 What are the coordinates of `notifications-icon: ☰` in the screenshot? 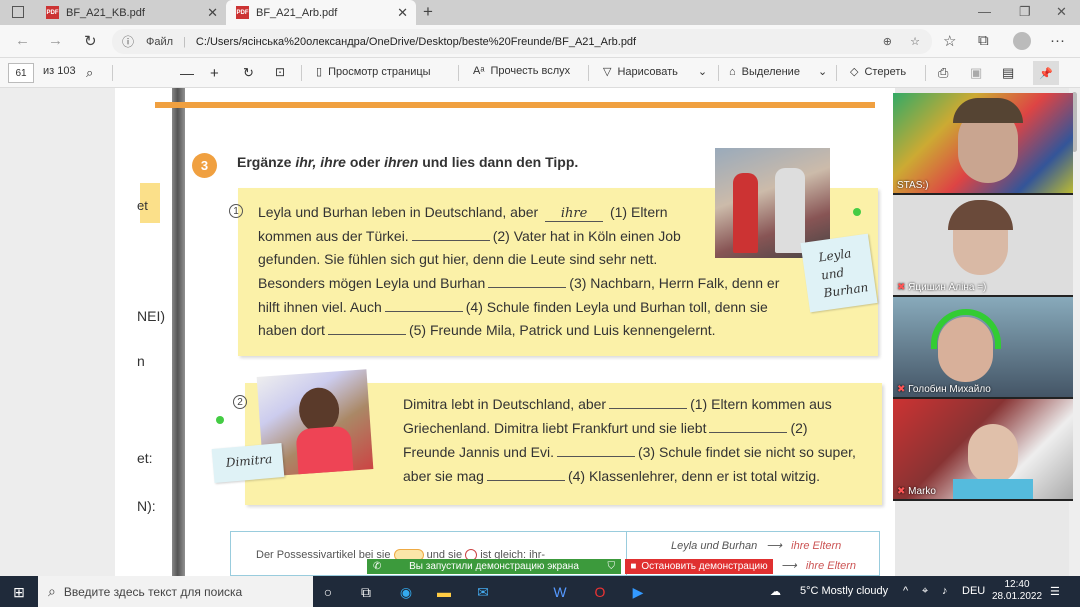 It's located at (1055, 591).